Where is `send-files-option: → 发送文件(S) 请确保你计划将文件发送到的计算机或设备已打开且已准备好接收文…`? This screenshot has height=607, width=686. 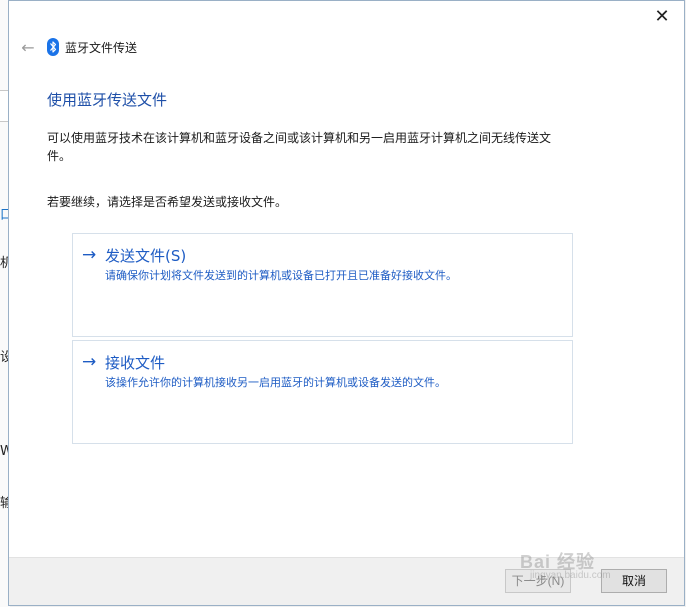 send-files-option: → 发送文件(S) 请确保你计划将文件发送到的计算机或设备已打开且已准备好接收文… is located at coordinates (322, 285).